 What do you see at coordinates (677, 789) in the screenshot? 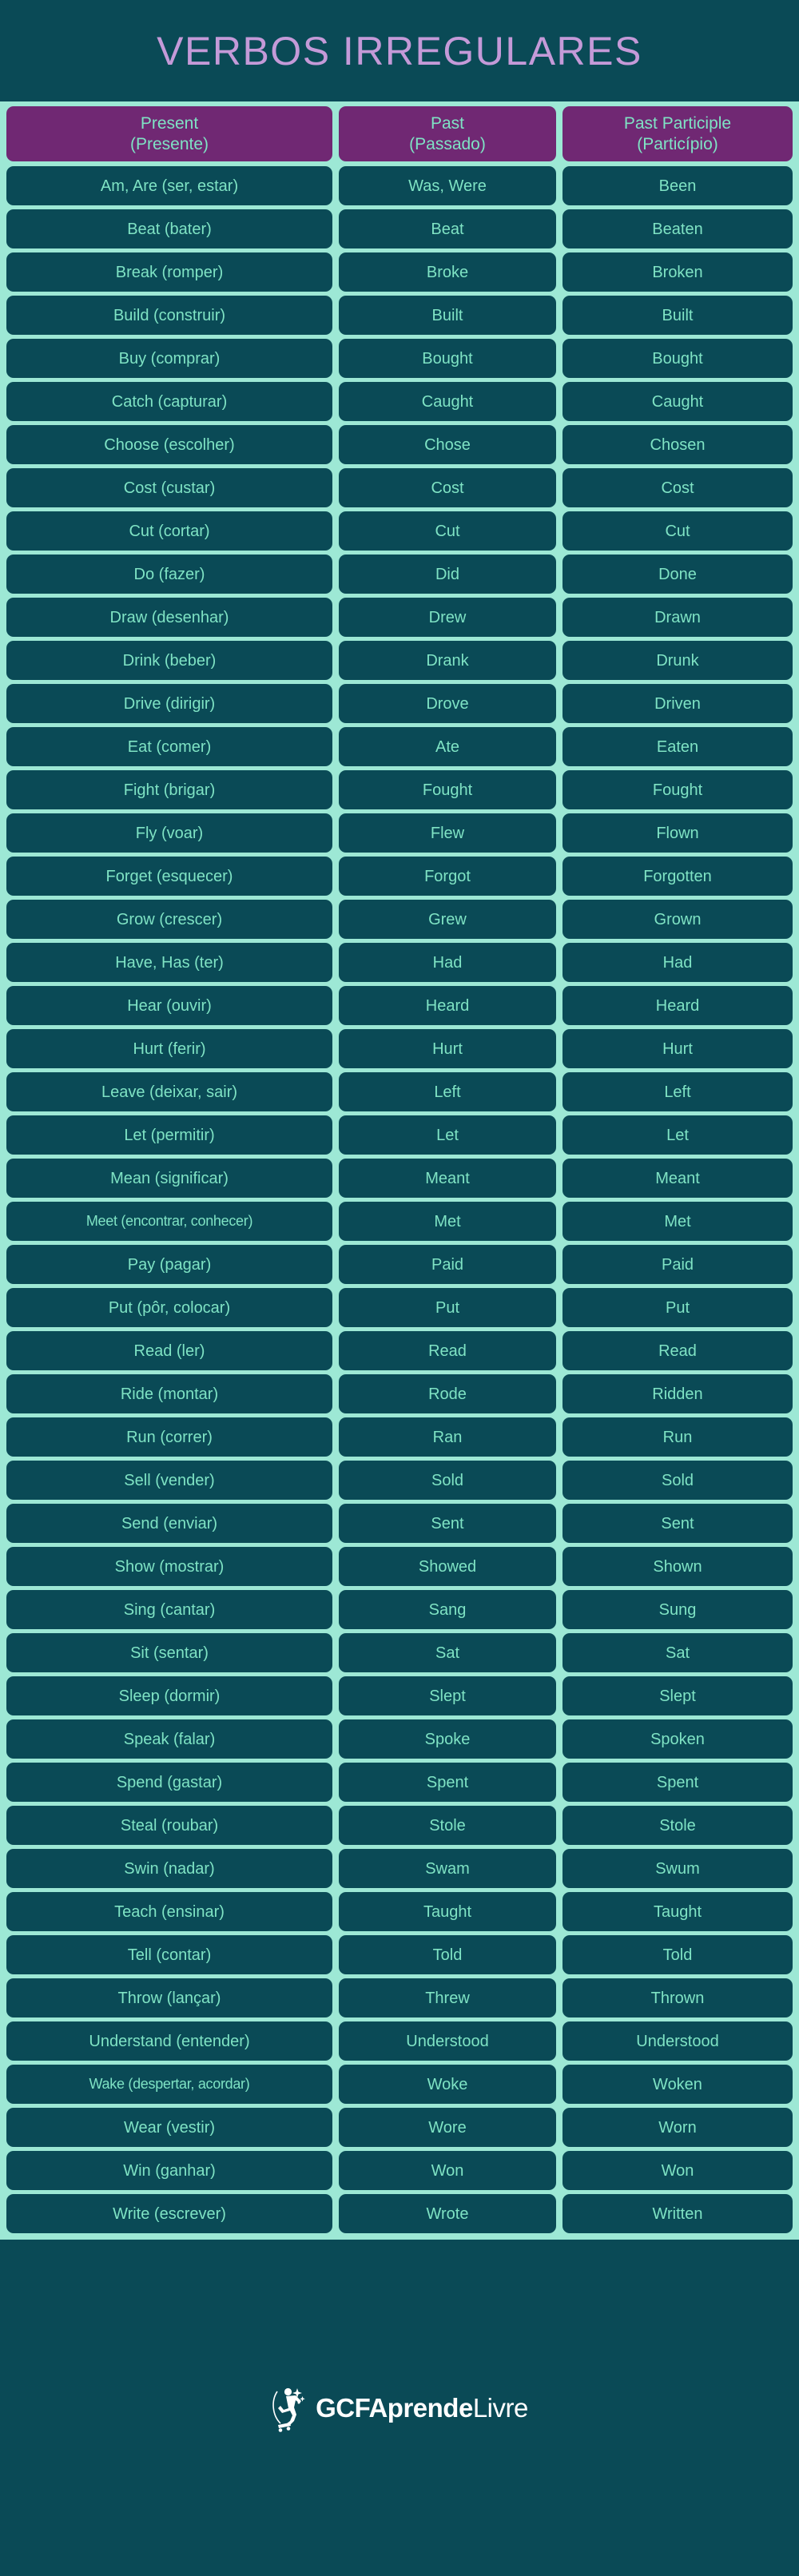
I see `verb-participle-cell: Fought` at bounding box center [677, 789].